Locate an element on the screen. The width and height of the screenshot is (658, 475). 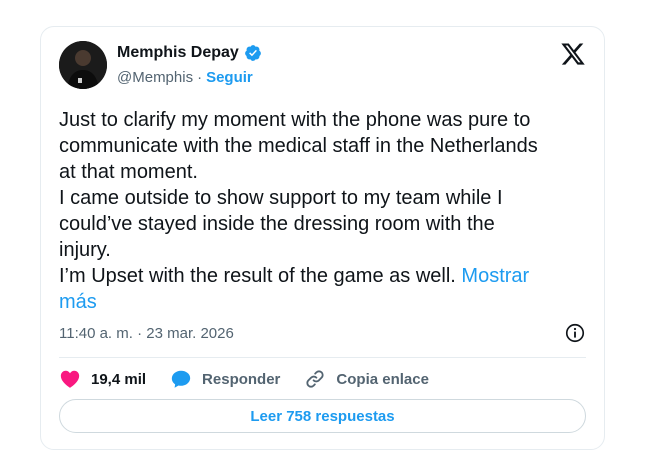
action-bar: 19,4 mil Responder Copia enlace is located at coordinates (256, 379).